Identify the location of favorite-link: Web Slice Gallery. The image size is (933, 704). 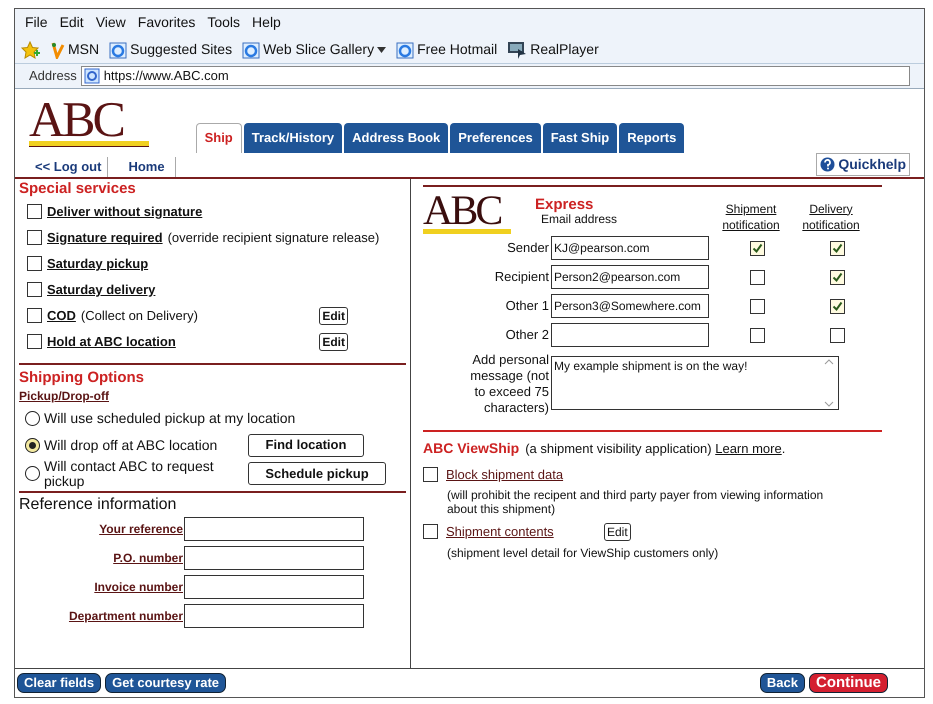
(314, 49).